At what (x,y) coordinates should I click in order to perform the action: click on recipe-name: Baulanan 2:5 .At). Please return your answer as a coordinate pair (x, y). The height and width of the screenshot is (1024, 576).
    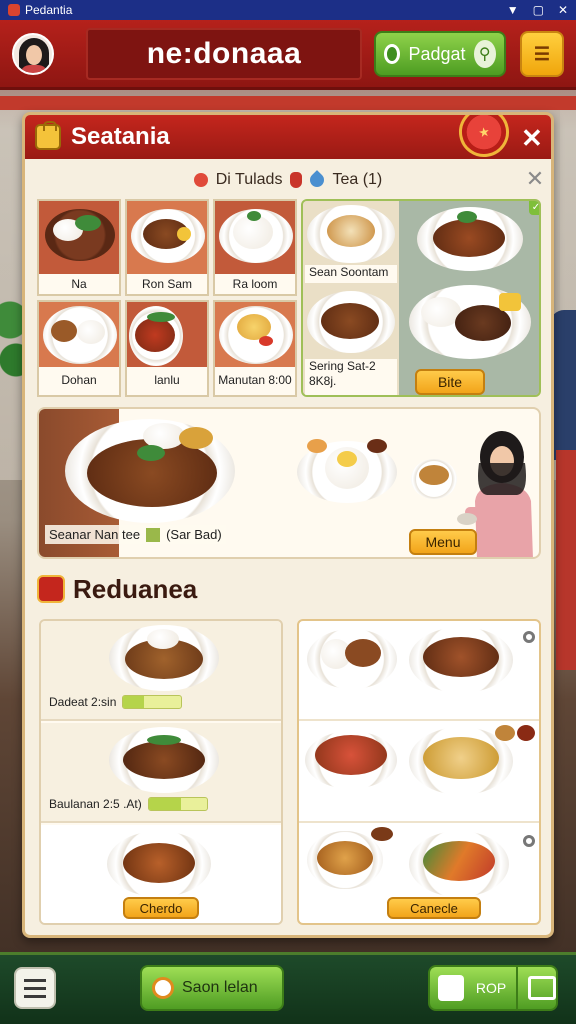
    Looking at the image, I should click on (95, 804).